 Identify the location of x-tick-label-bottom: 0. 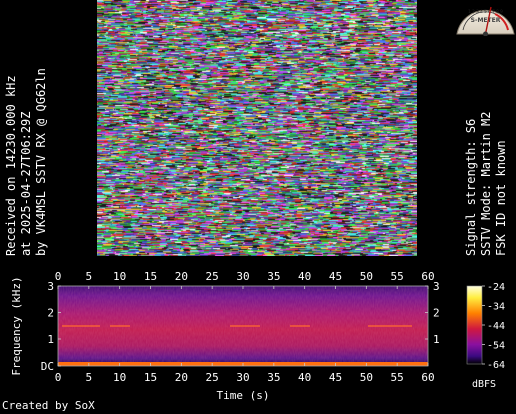
(58, 377).